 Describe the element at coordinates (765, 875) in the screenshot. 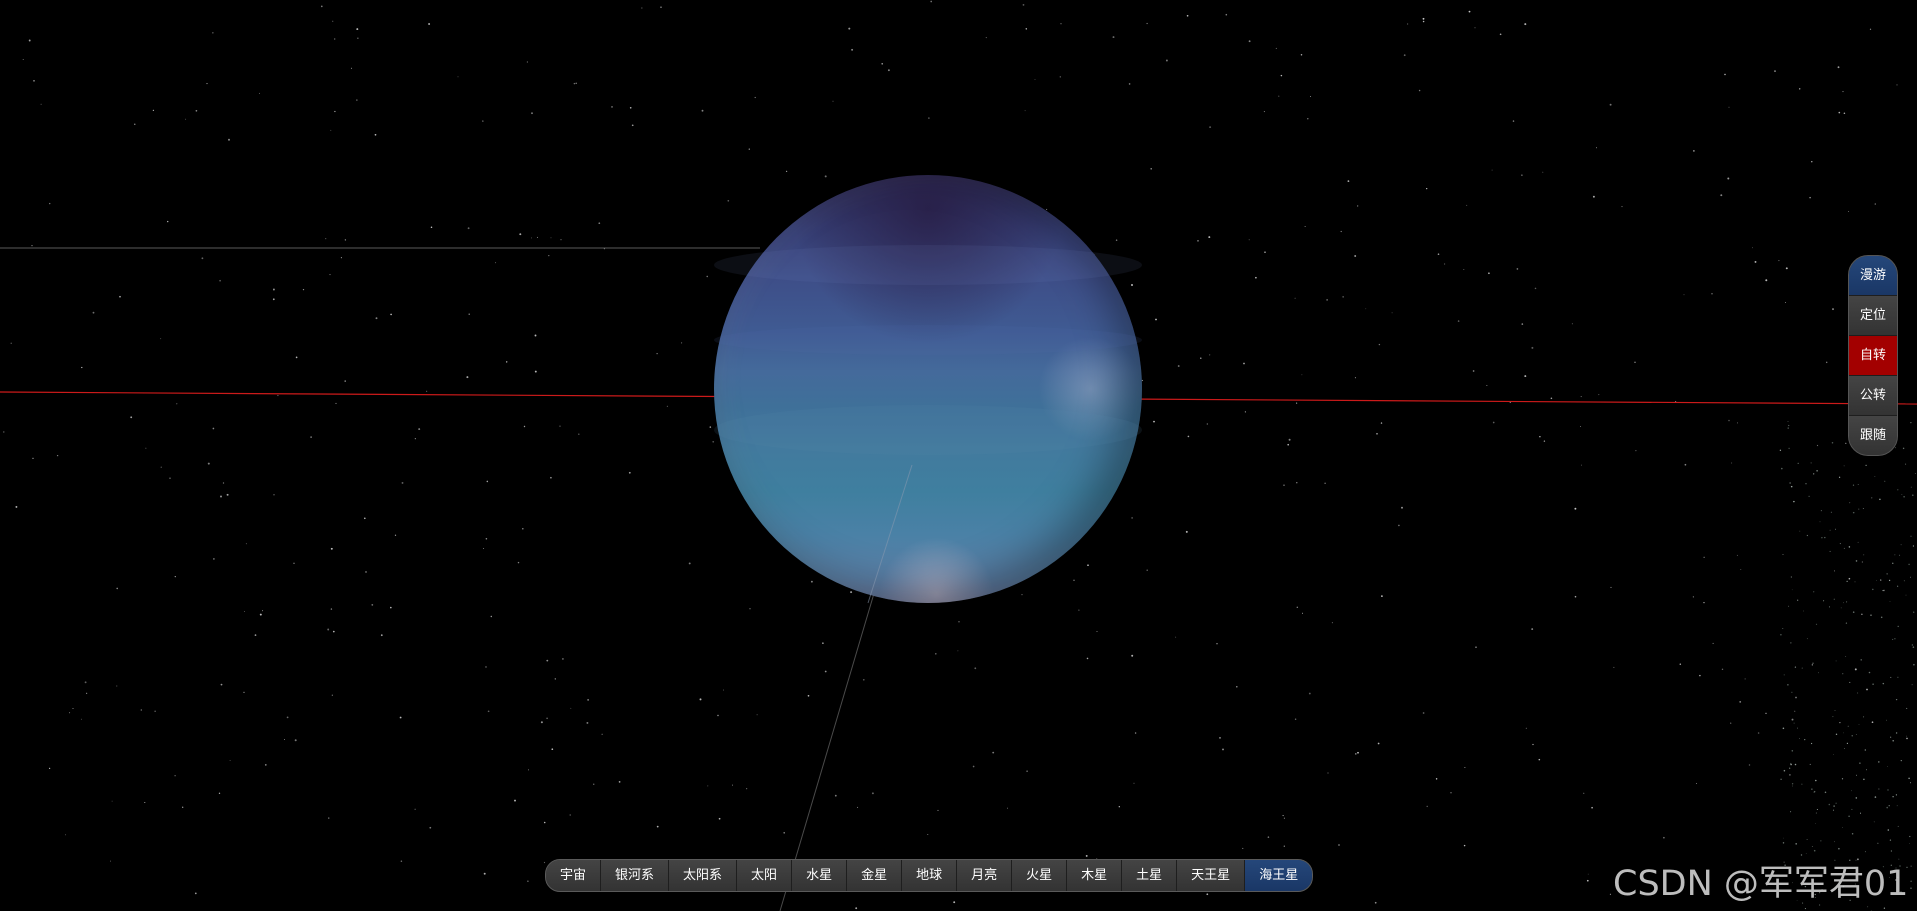

I see `nav-item-sun: 太阳` at that location.